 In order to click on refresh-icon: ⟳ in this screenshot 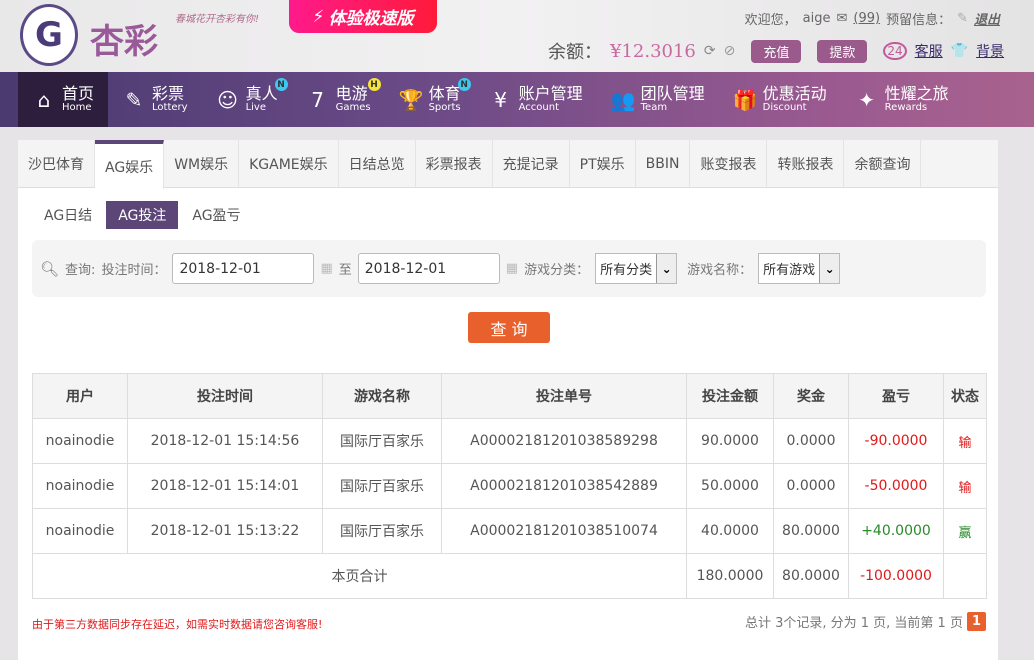, I will do `click(710, 51)`.